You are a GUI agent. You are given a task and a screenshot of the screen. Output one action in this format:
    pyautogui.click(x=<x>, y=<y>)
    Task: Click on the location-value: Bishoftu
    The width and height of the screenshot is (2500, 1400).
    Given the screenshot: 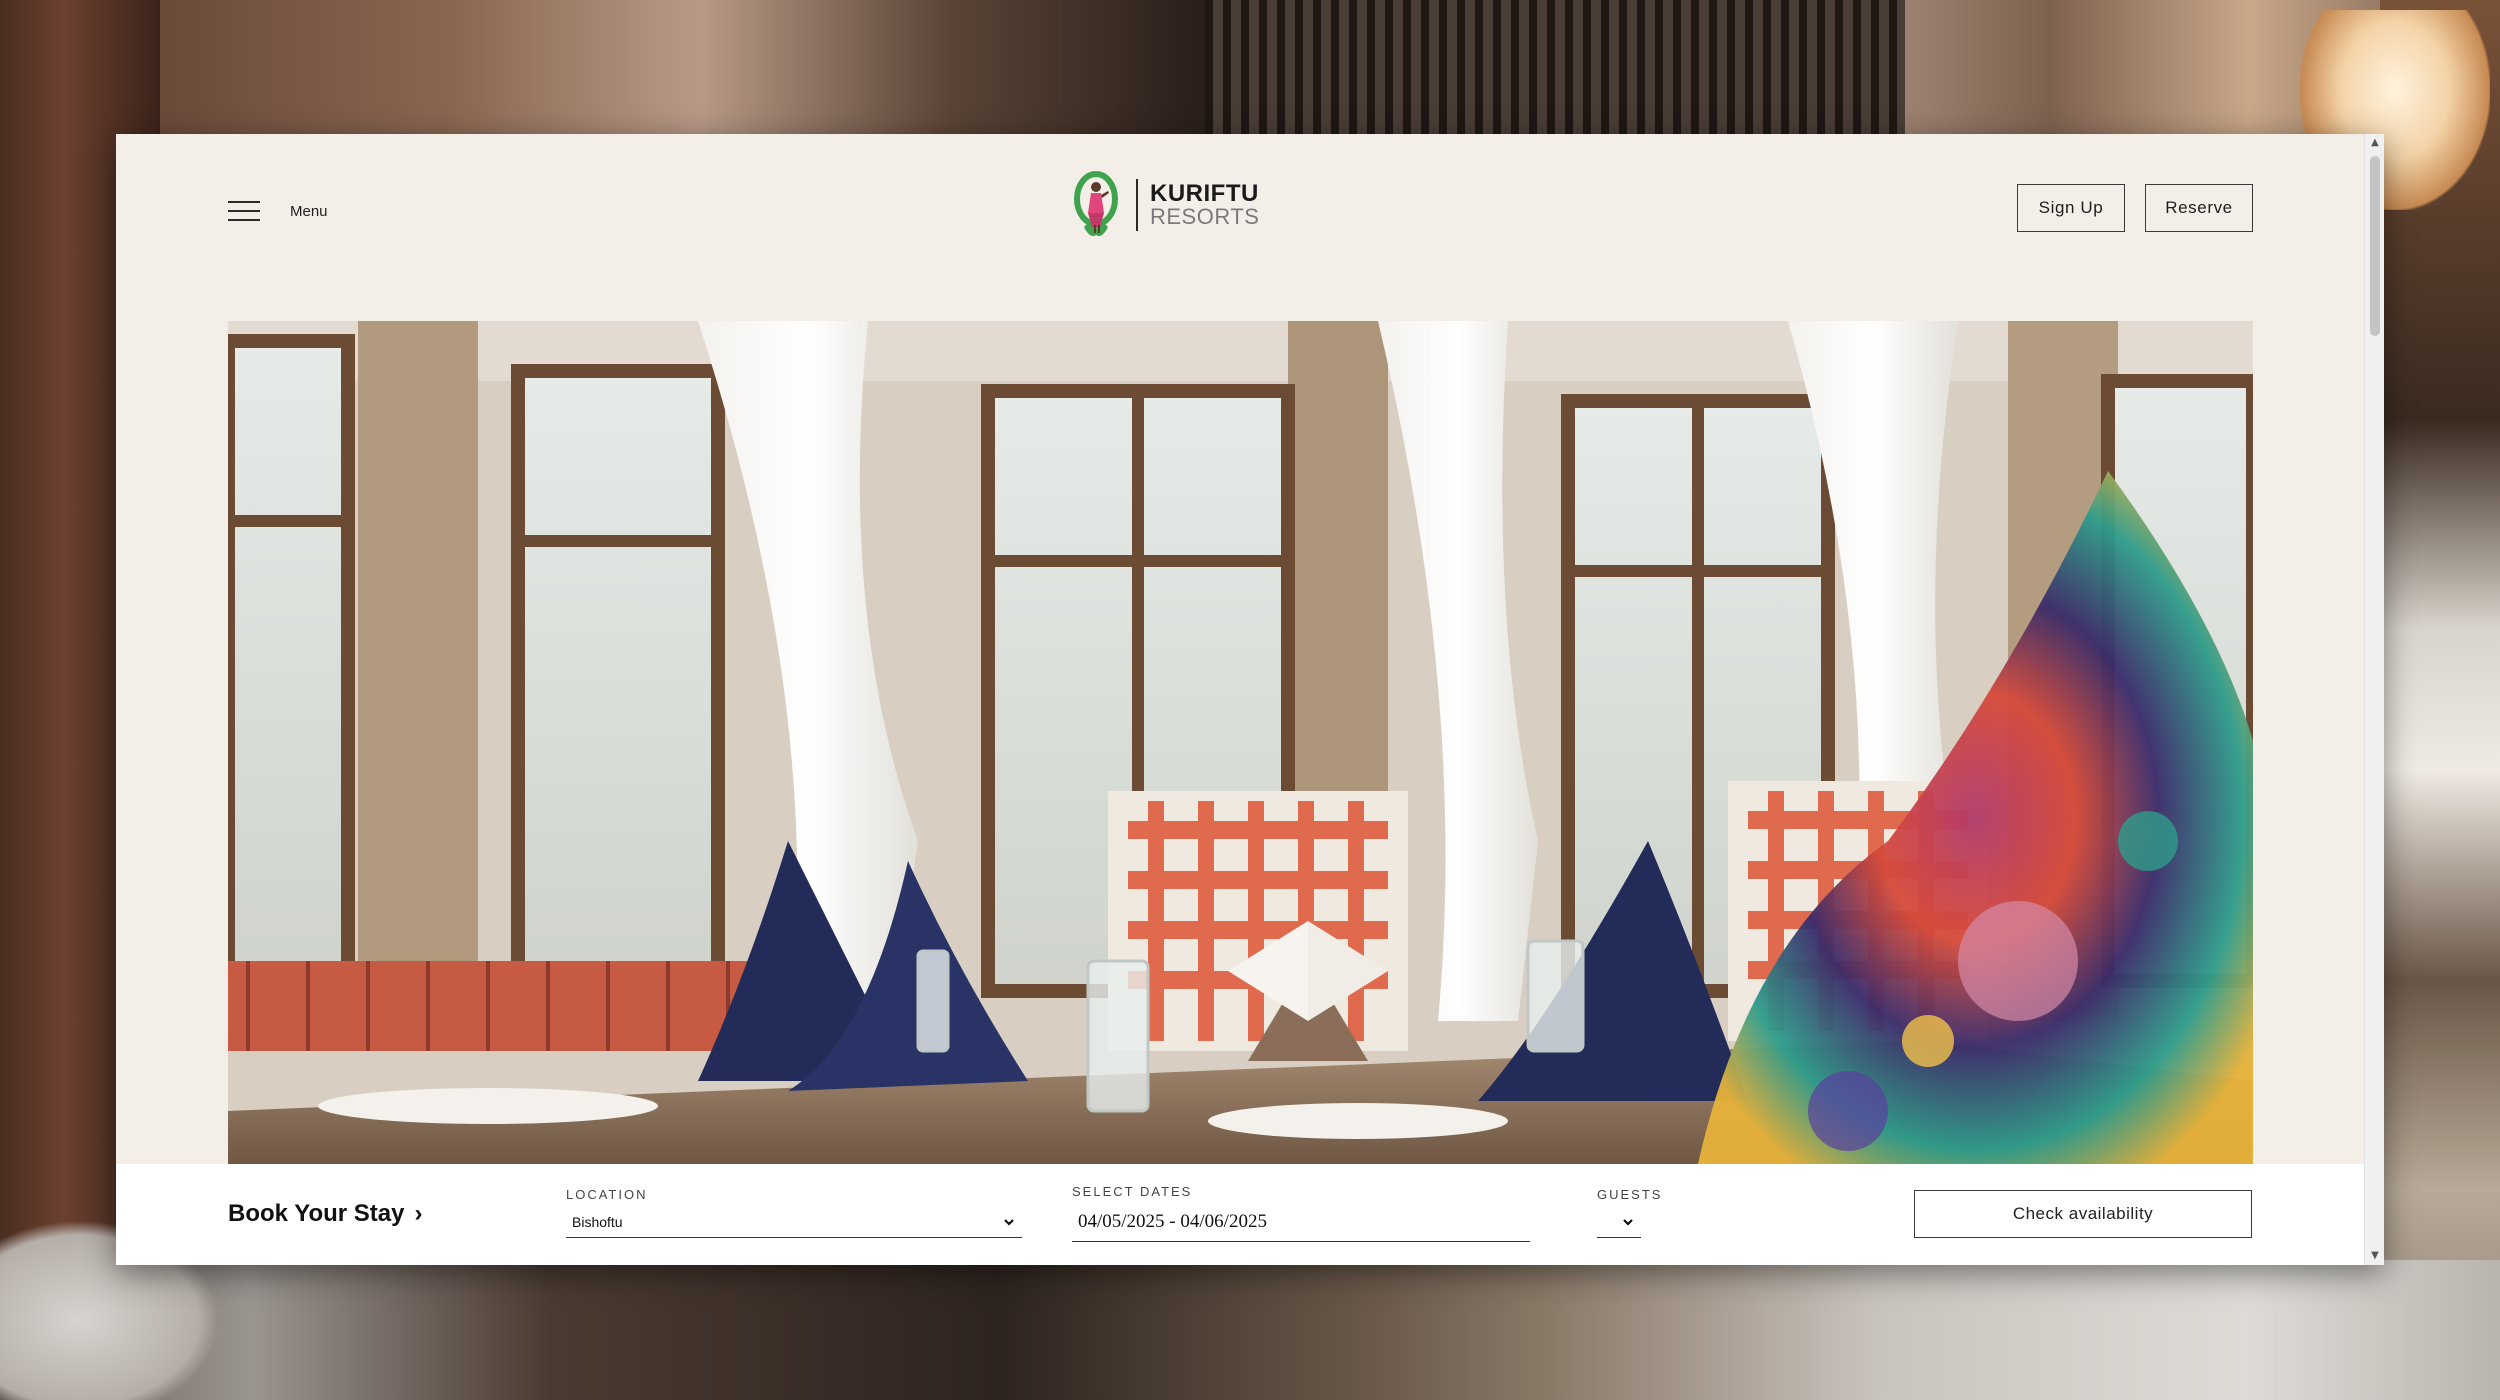 What is the action you would take?
    pyautogui.click(x=597, y=1221)
    